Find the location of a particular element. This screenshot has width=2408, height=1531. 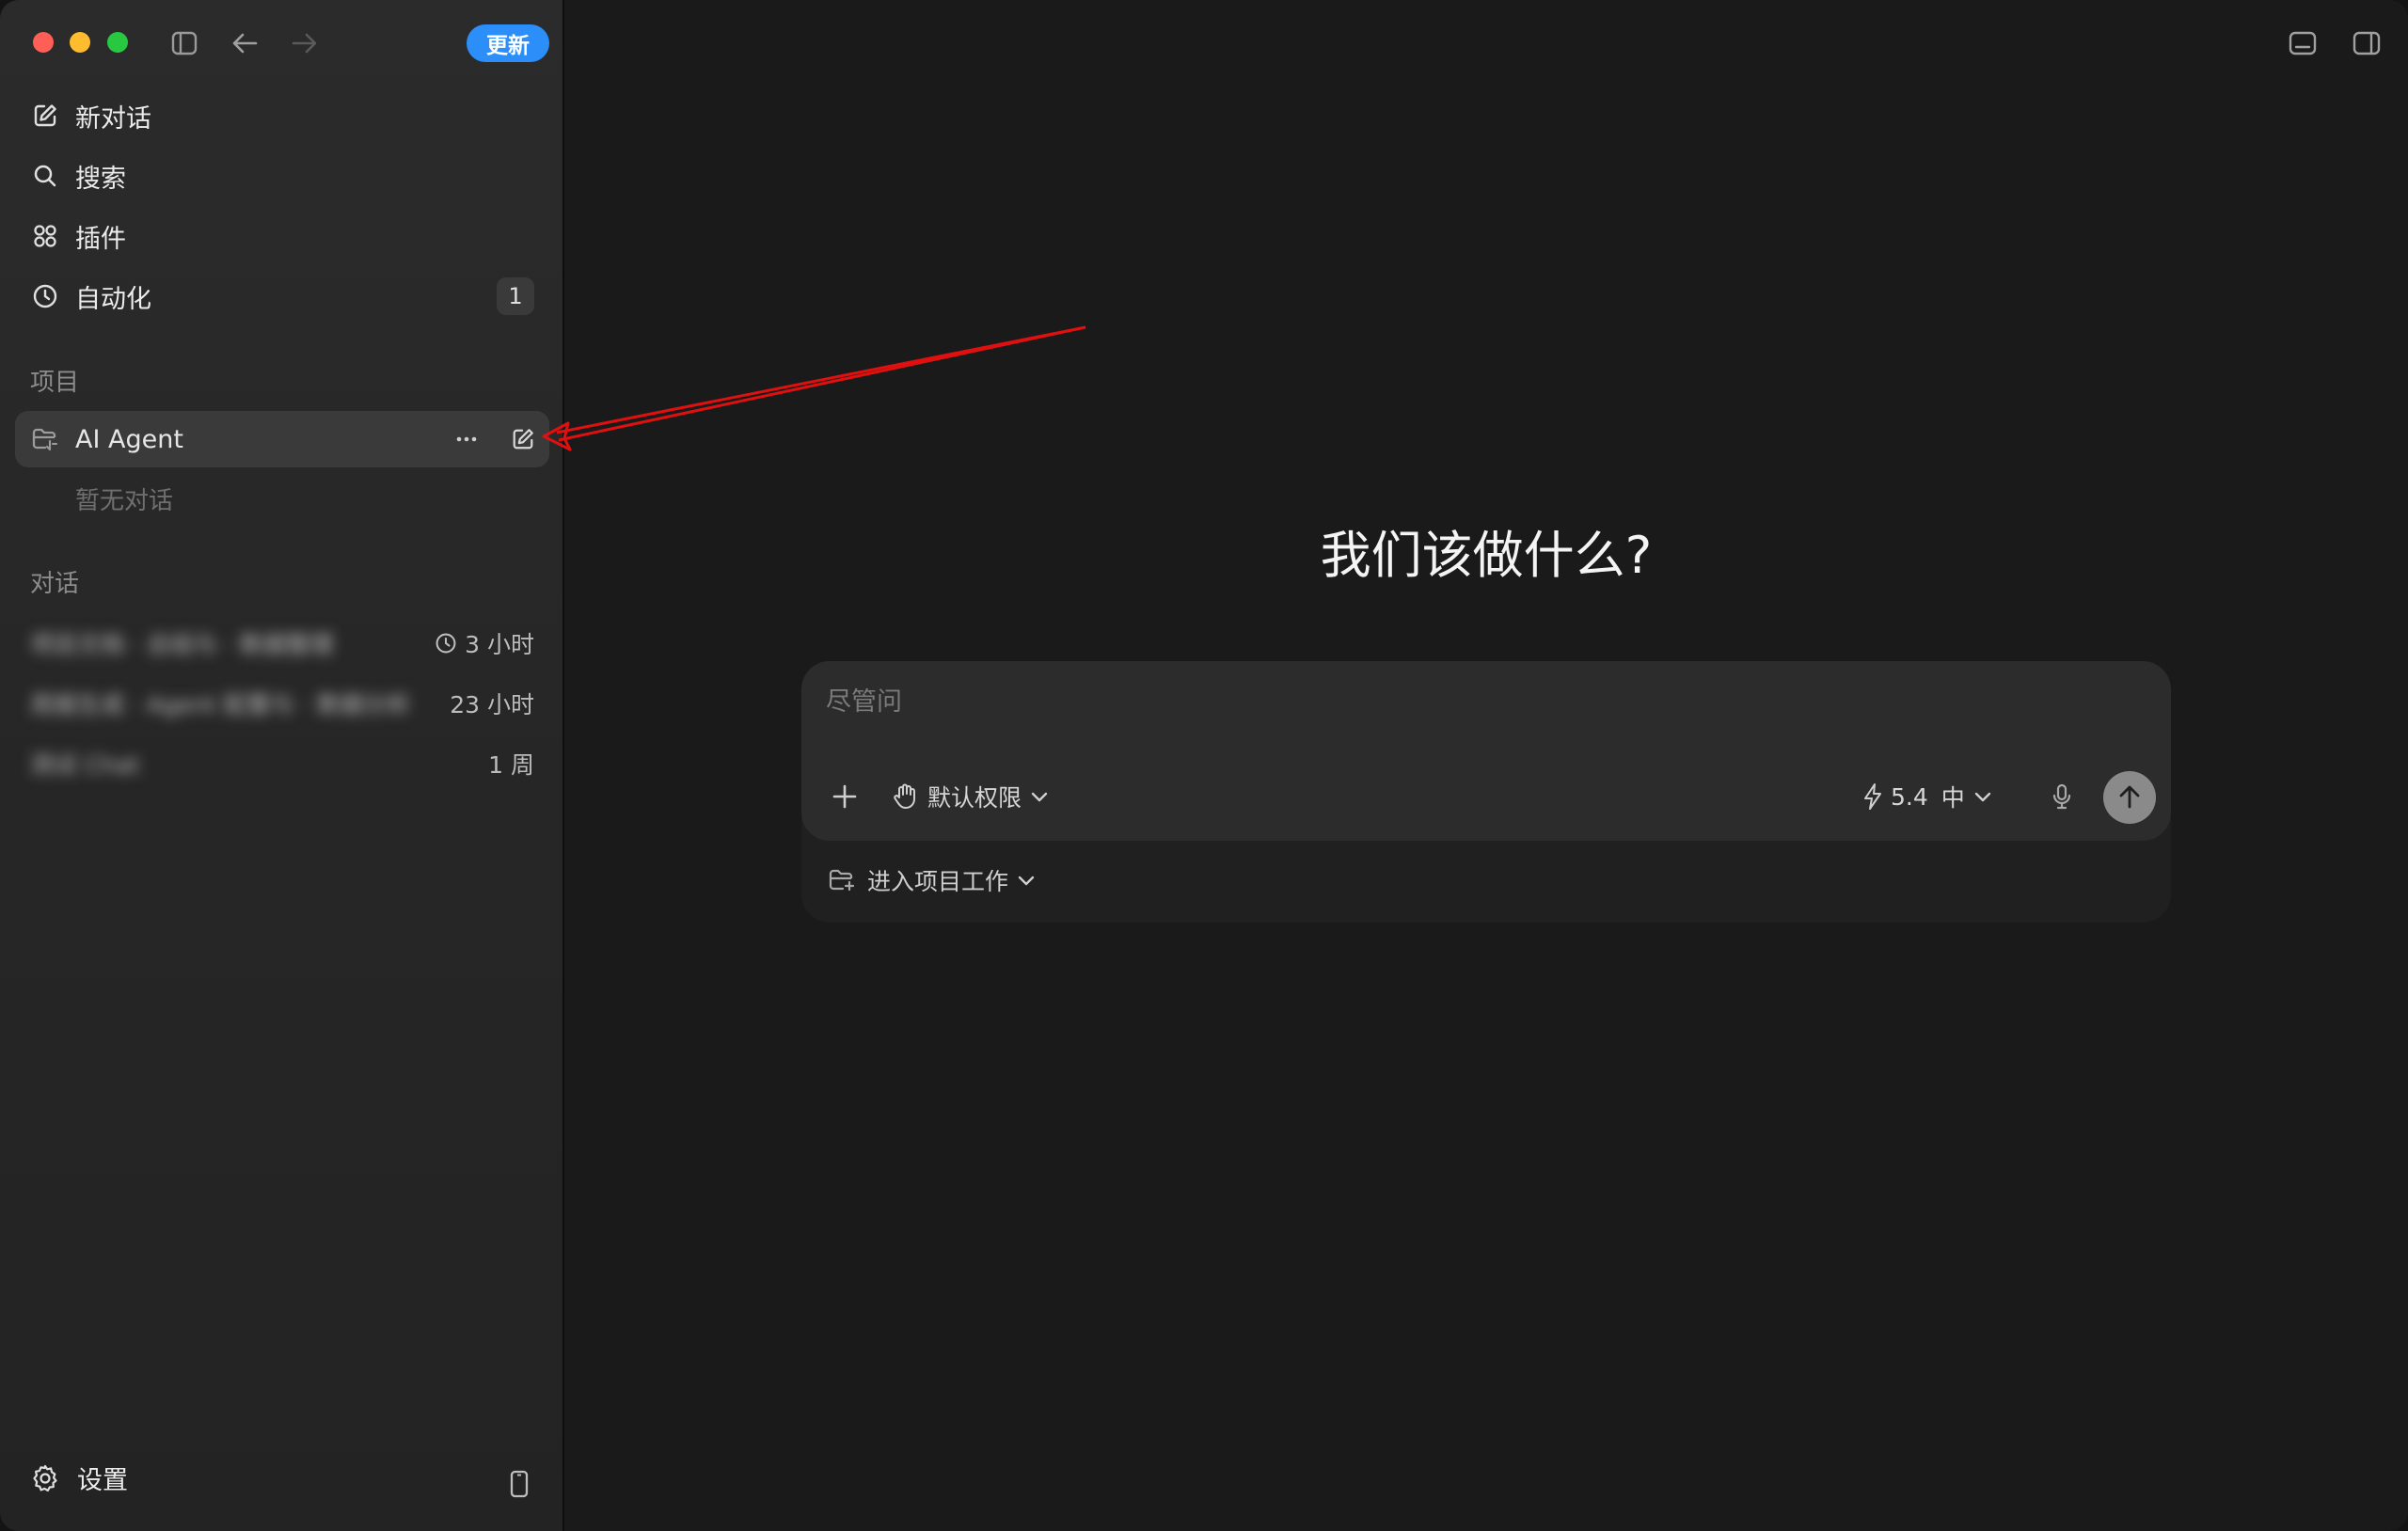

project-folder-icon is located at coordinates (45, 439).